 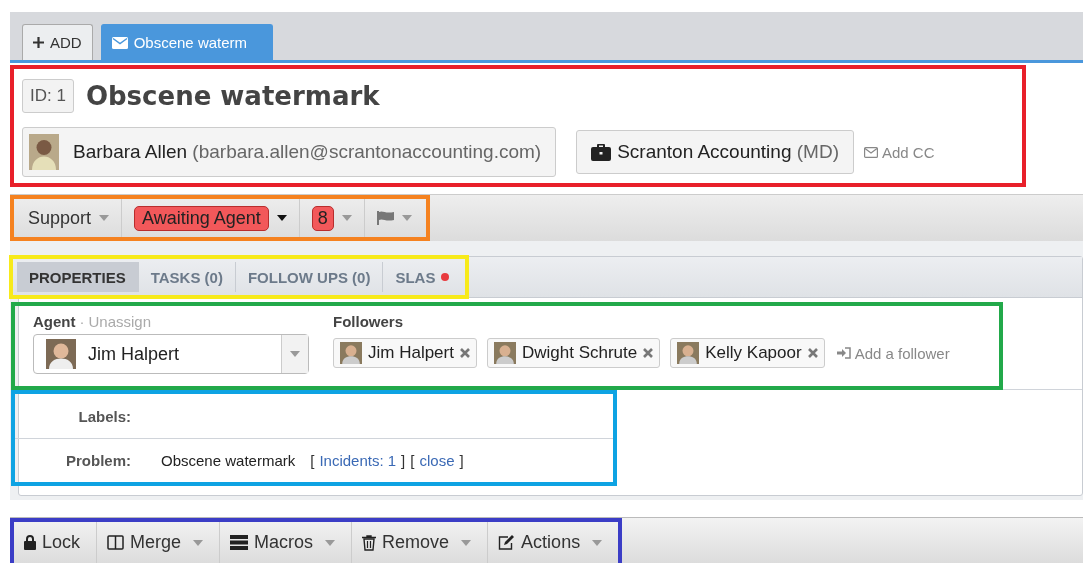 I want to click on department-dropdown: Support, so click(x=69, y=218).